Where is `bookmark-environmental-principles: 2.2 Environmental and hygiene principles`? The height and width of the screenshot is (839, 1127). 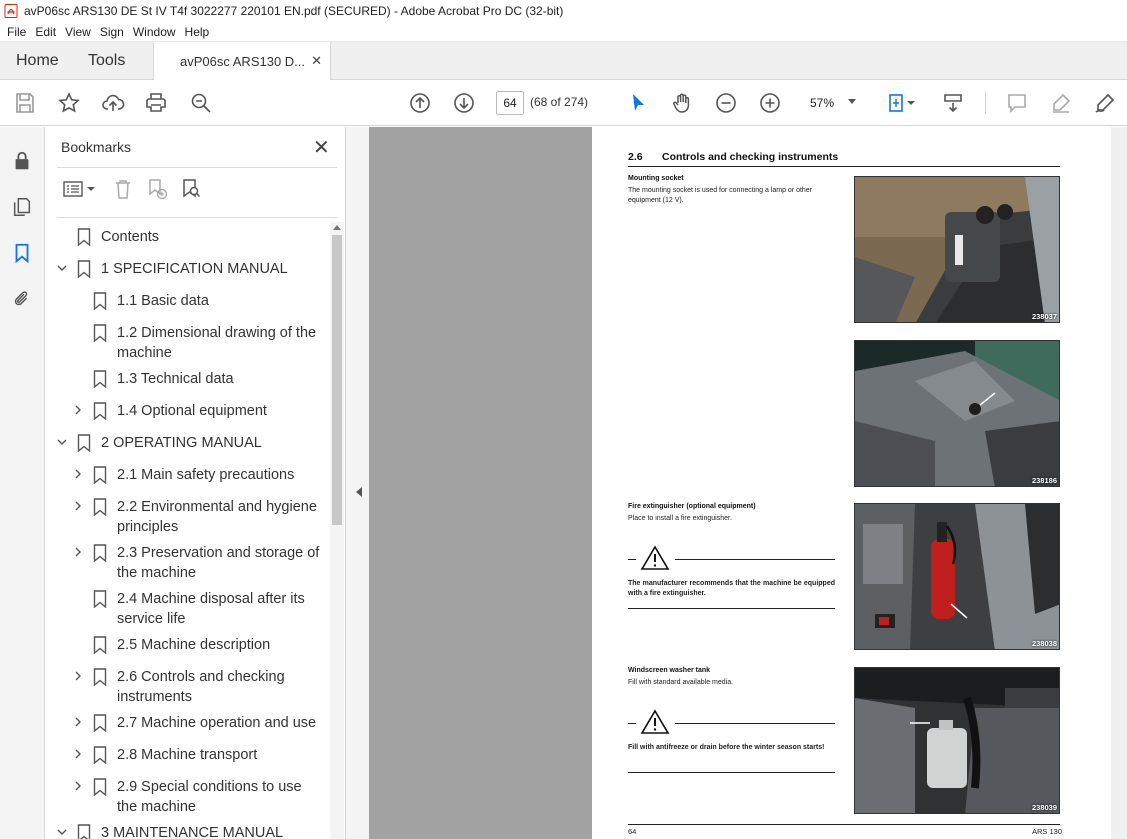
bookmark-environmental-principles: 2.2 Environmental and hygiene principles is located at coordinates (186, 517).